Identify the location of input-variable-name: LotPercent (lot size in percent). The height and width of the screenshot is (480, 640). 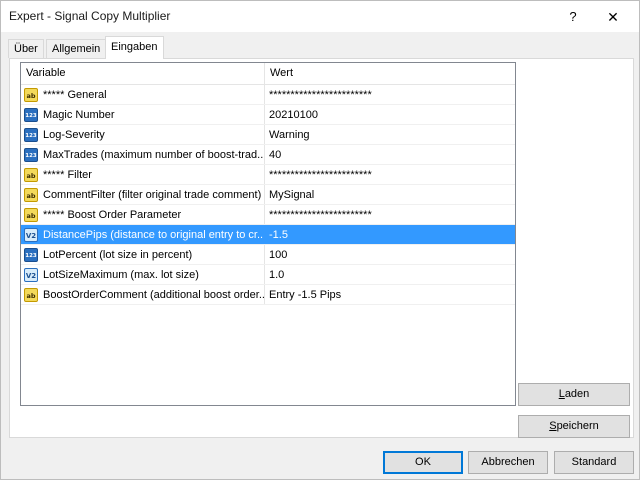
(118, 255).